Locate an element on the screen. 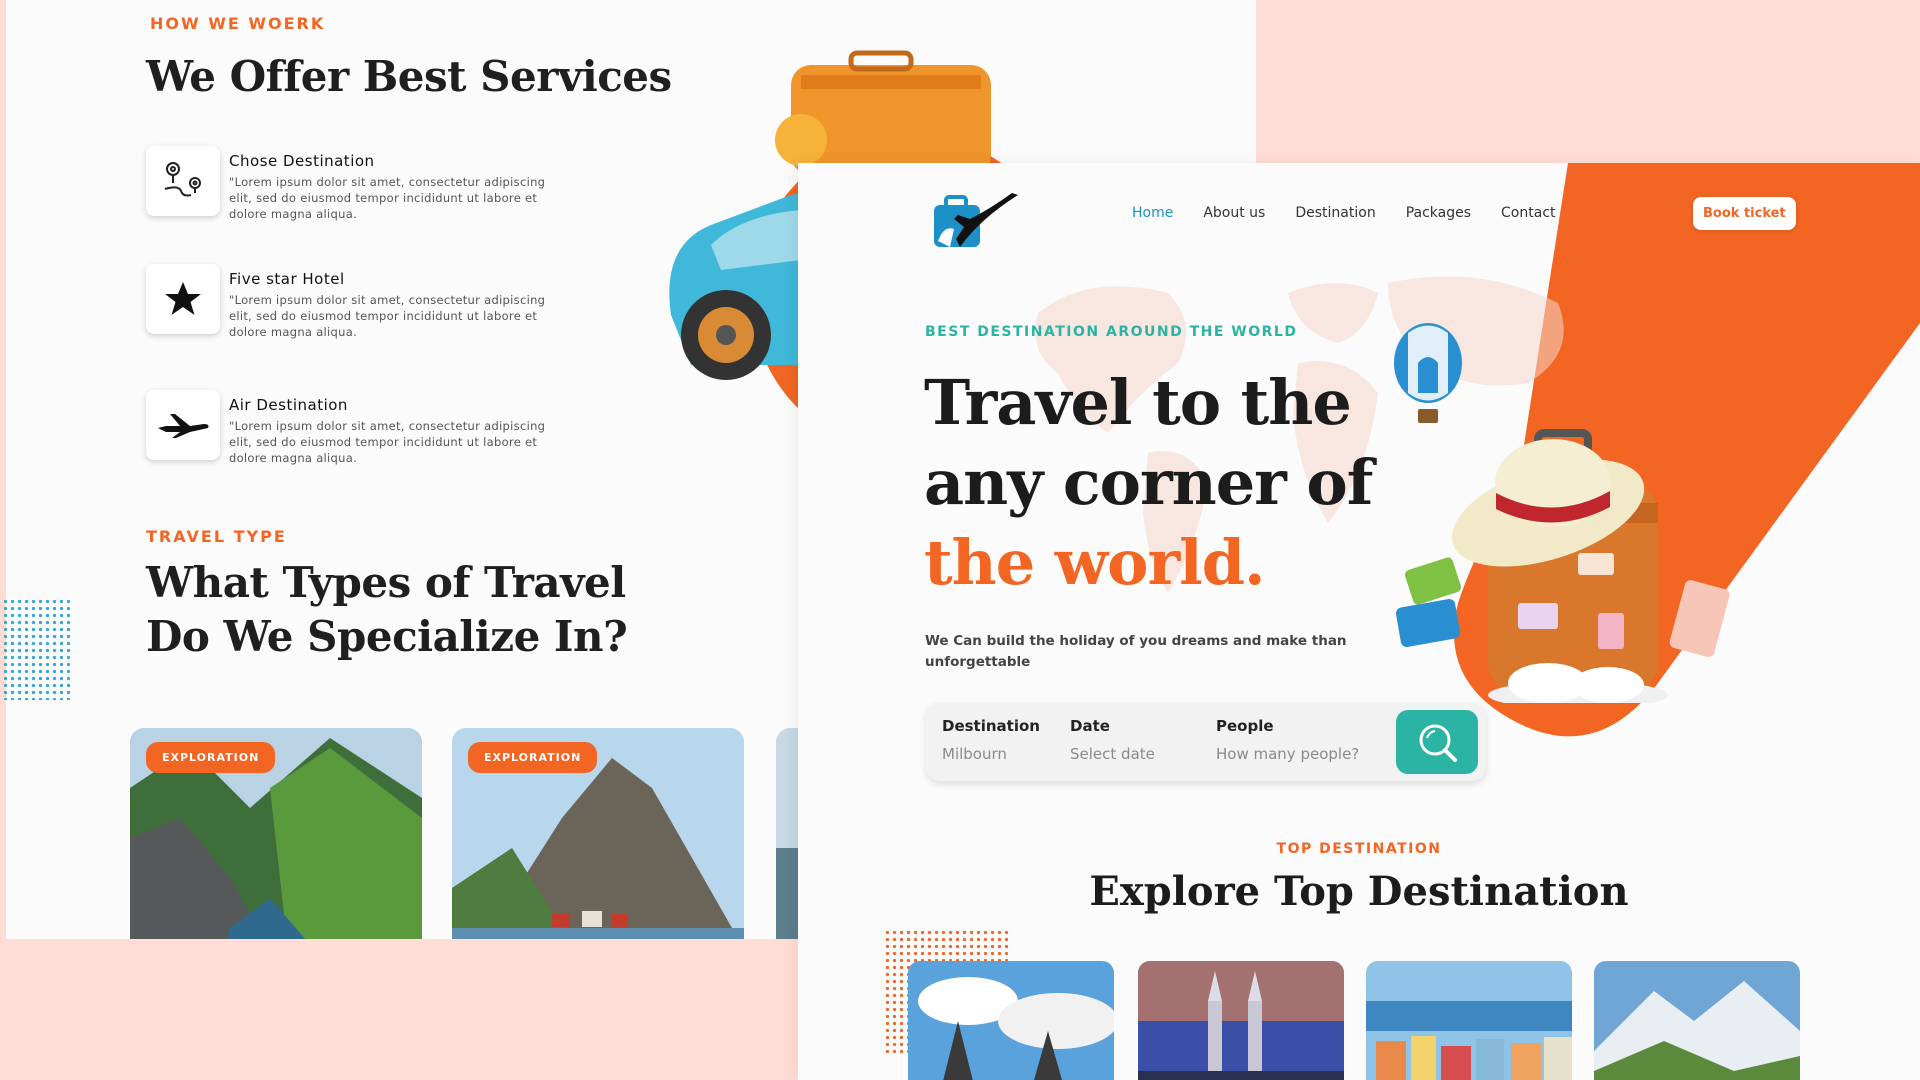 This screenshot has width=1920, height=1080. destination-field: Destination Milbourn is located at coordinates (991, 740).